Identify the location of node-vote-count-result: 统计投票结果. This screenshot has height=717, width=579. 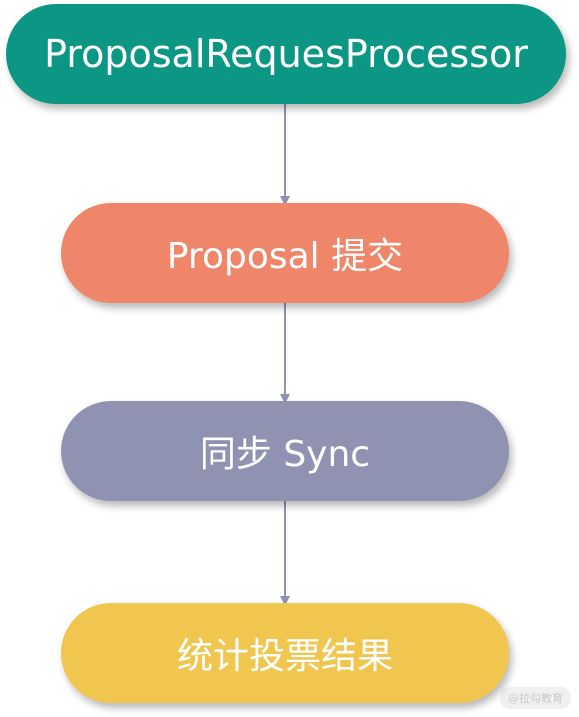
(285, 653).